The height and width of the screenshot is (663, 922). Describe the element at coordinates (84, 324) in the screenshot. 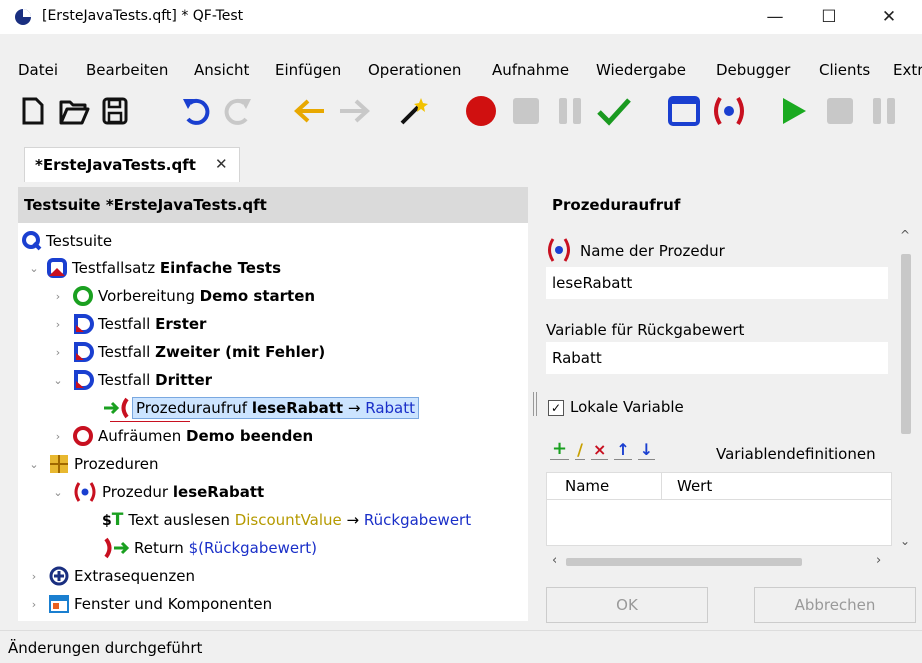

I see `testcase-icon` at that location.